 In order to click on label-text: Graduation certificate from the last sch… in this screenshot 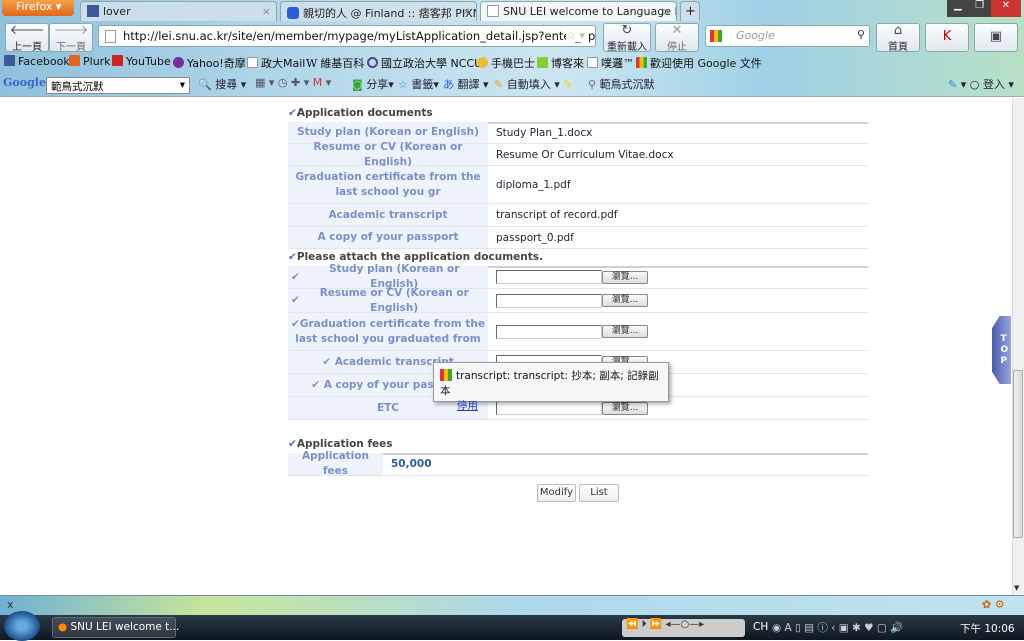, I will do `click(390, 331)`.